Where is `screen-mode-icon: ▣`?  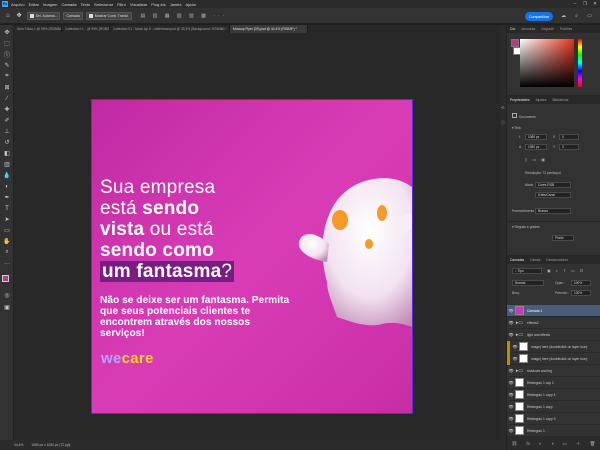
screen-mode-icon: ▣ is located at coordinates (7, 307).